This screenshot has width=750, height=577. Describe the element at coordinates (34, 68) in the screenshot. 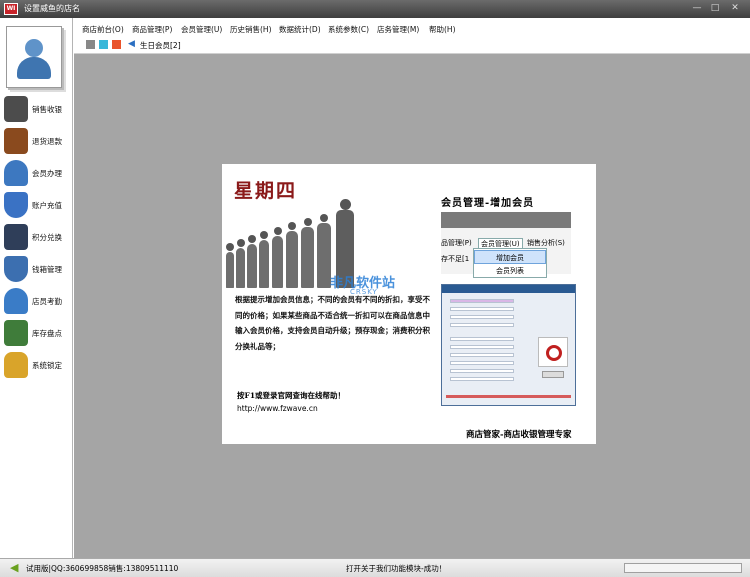

I see `avatar-body` at that location.